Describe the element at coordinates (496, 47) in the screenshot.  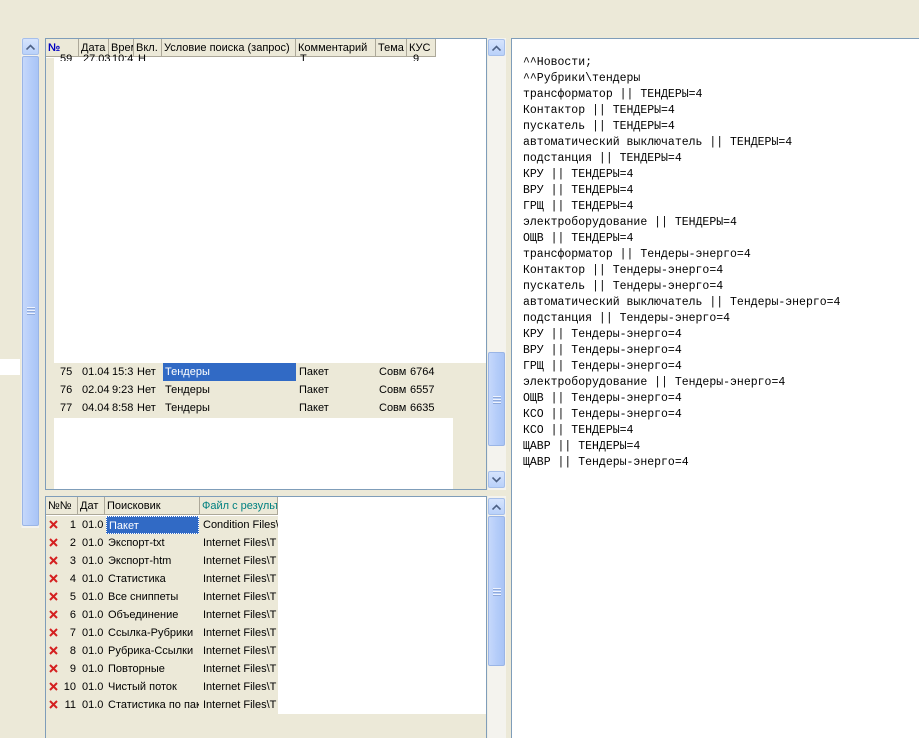
I see `queries-scroll-up-button` at that location.